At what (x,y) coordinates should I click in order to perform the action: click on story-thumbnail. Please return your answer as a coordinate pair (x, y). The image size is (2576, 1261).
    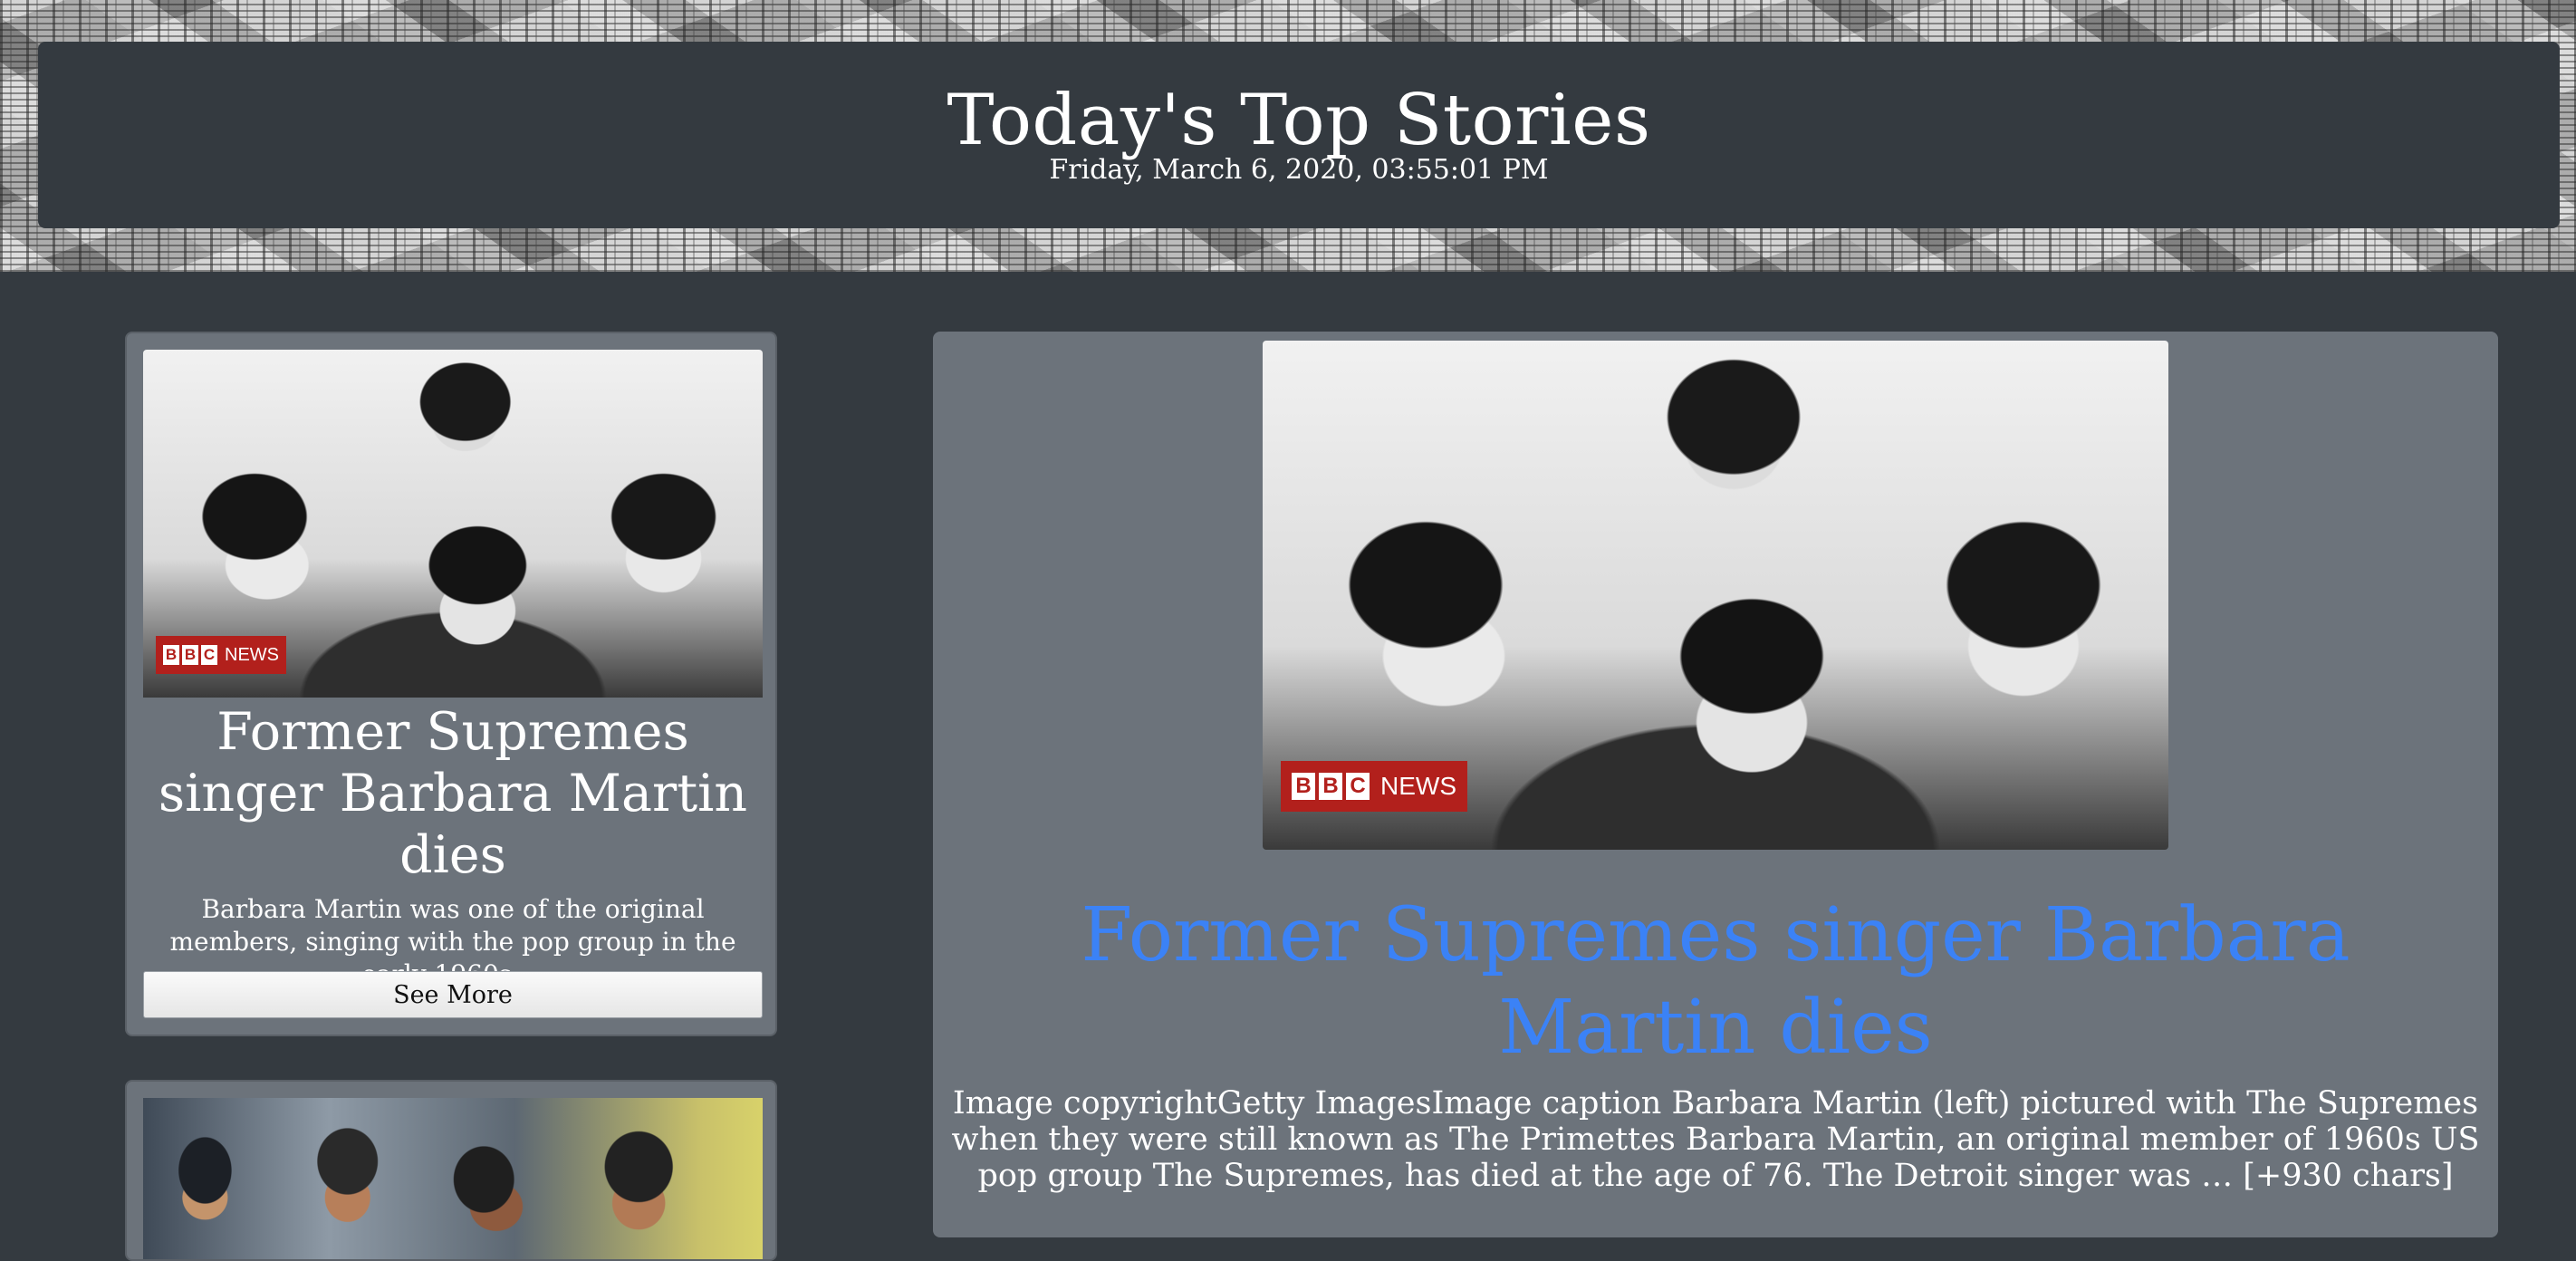
    Looking at the image, I should click on (453, 1178).